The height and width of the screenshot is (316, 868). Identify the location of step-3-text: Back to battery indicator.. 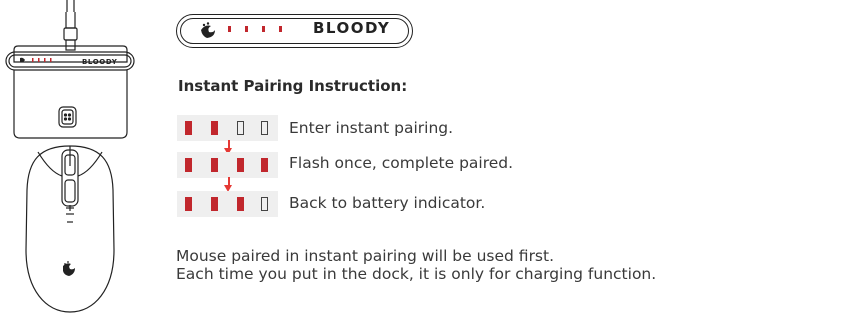
(387, 203).